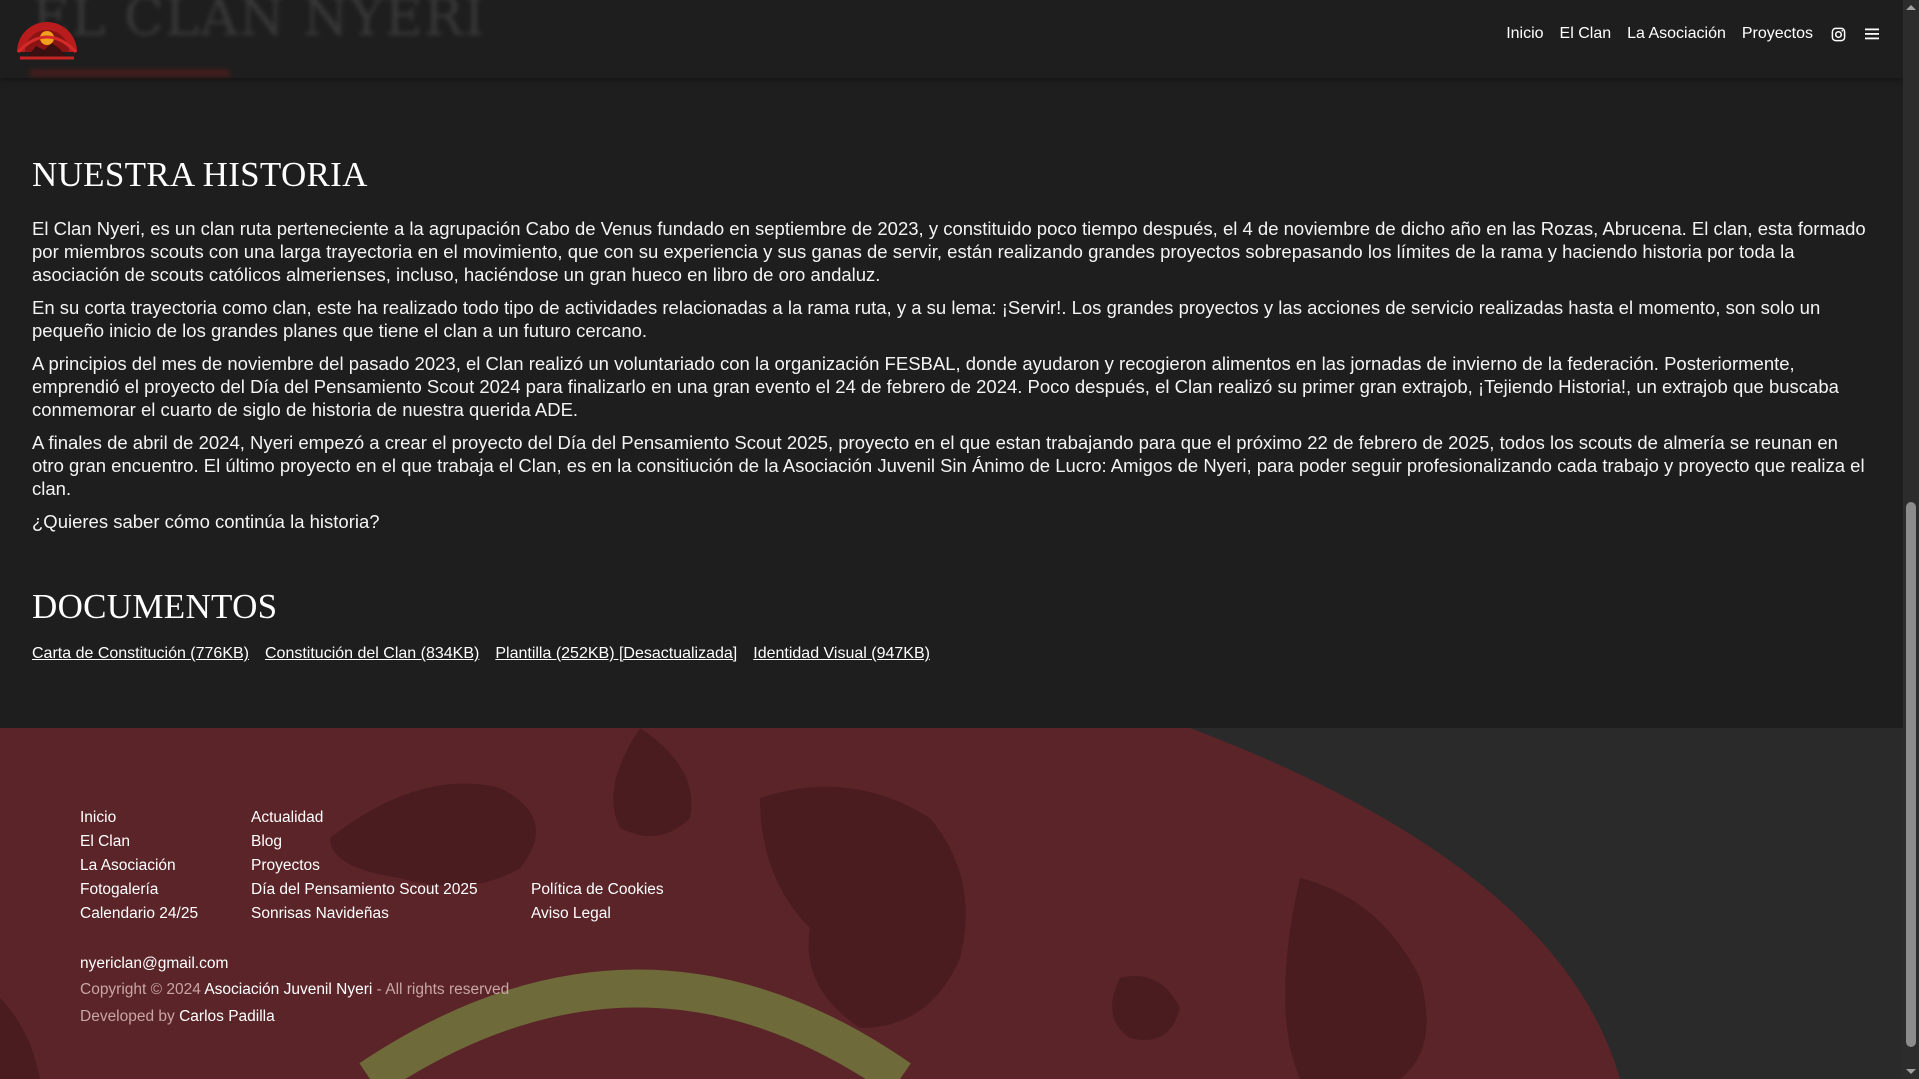 This screenshot has width=1919, height=1079. What do you see at coordinates (288, 989) in the screenshot?
I see `copyright-org-link: Asociación Juvenil Nyeri` at bounding box center [288, 989].